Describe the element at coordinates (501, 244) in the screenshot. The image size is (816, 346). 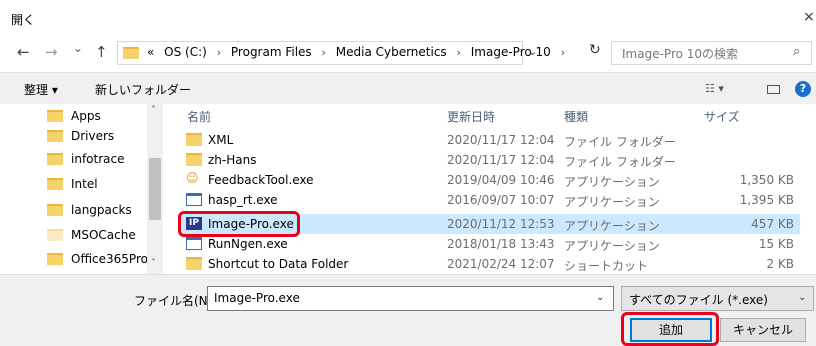
I see `file-date: 2018/01/18 13:43` at that location.